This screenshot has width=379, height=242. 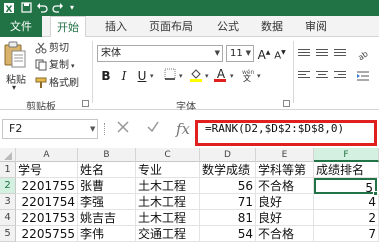 I want to click on formula-highlight-box, so click(x=286, y=133).